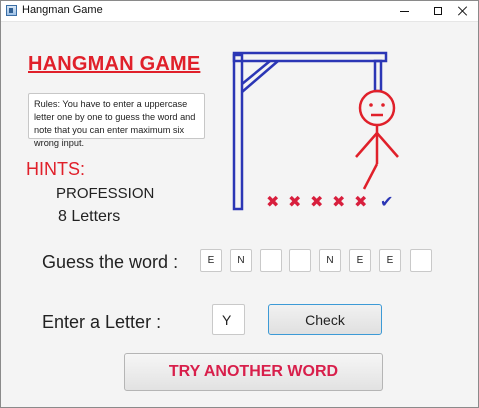 The image size is (479, 408). What do you see at coordinates (114, 64) in the screenshot?
I see `page-title: HANGMAN GAME` at bounding box center [114, 64].